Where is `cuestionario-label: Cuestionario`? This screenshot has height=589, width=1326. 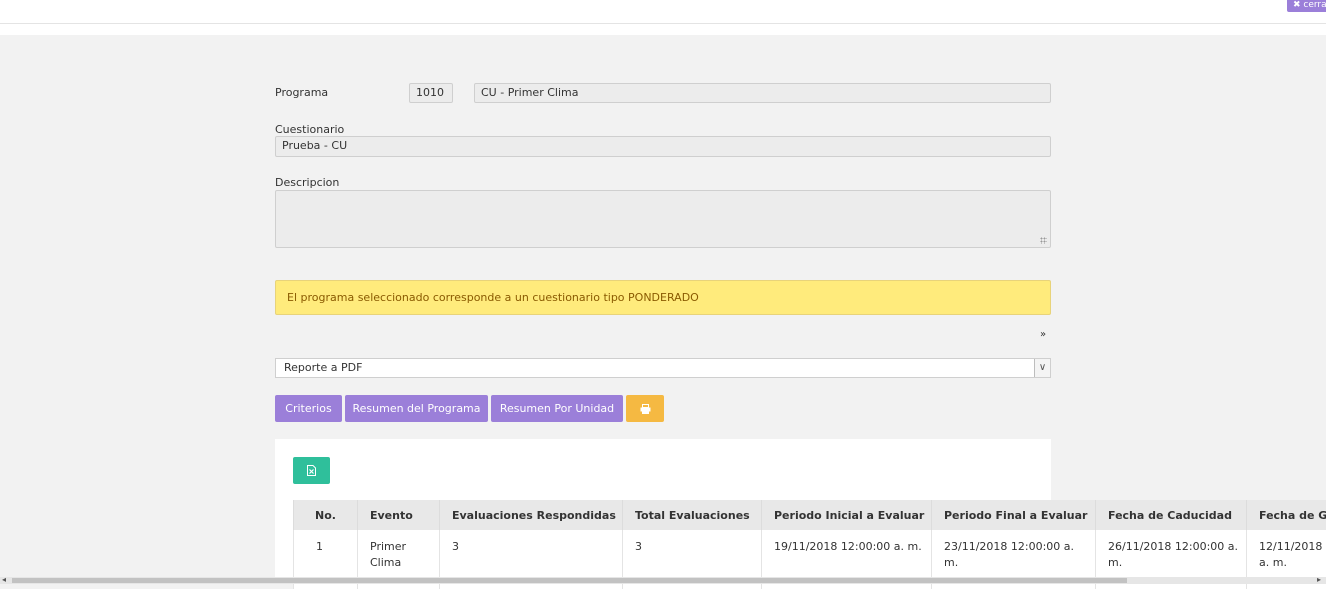 cuestionario-label: Cuestionario is located at coordinates (309, 129).